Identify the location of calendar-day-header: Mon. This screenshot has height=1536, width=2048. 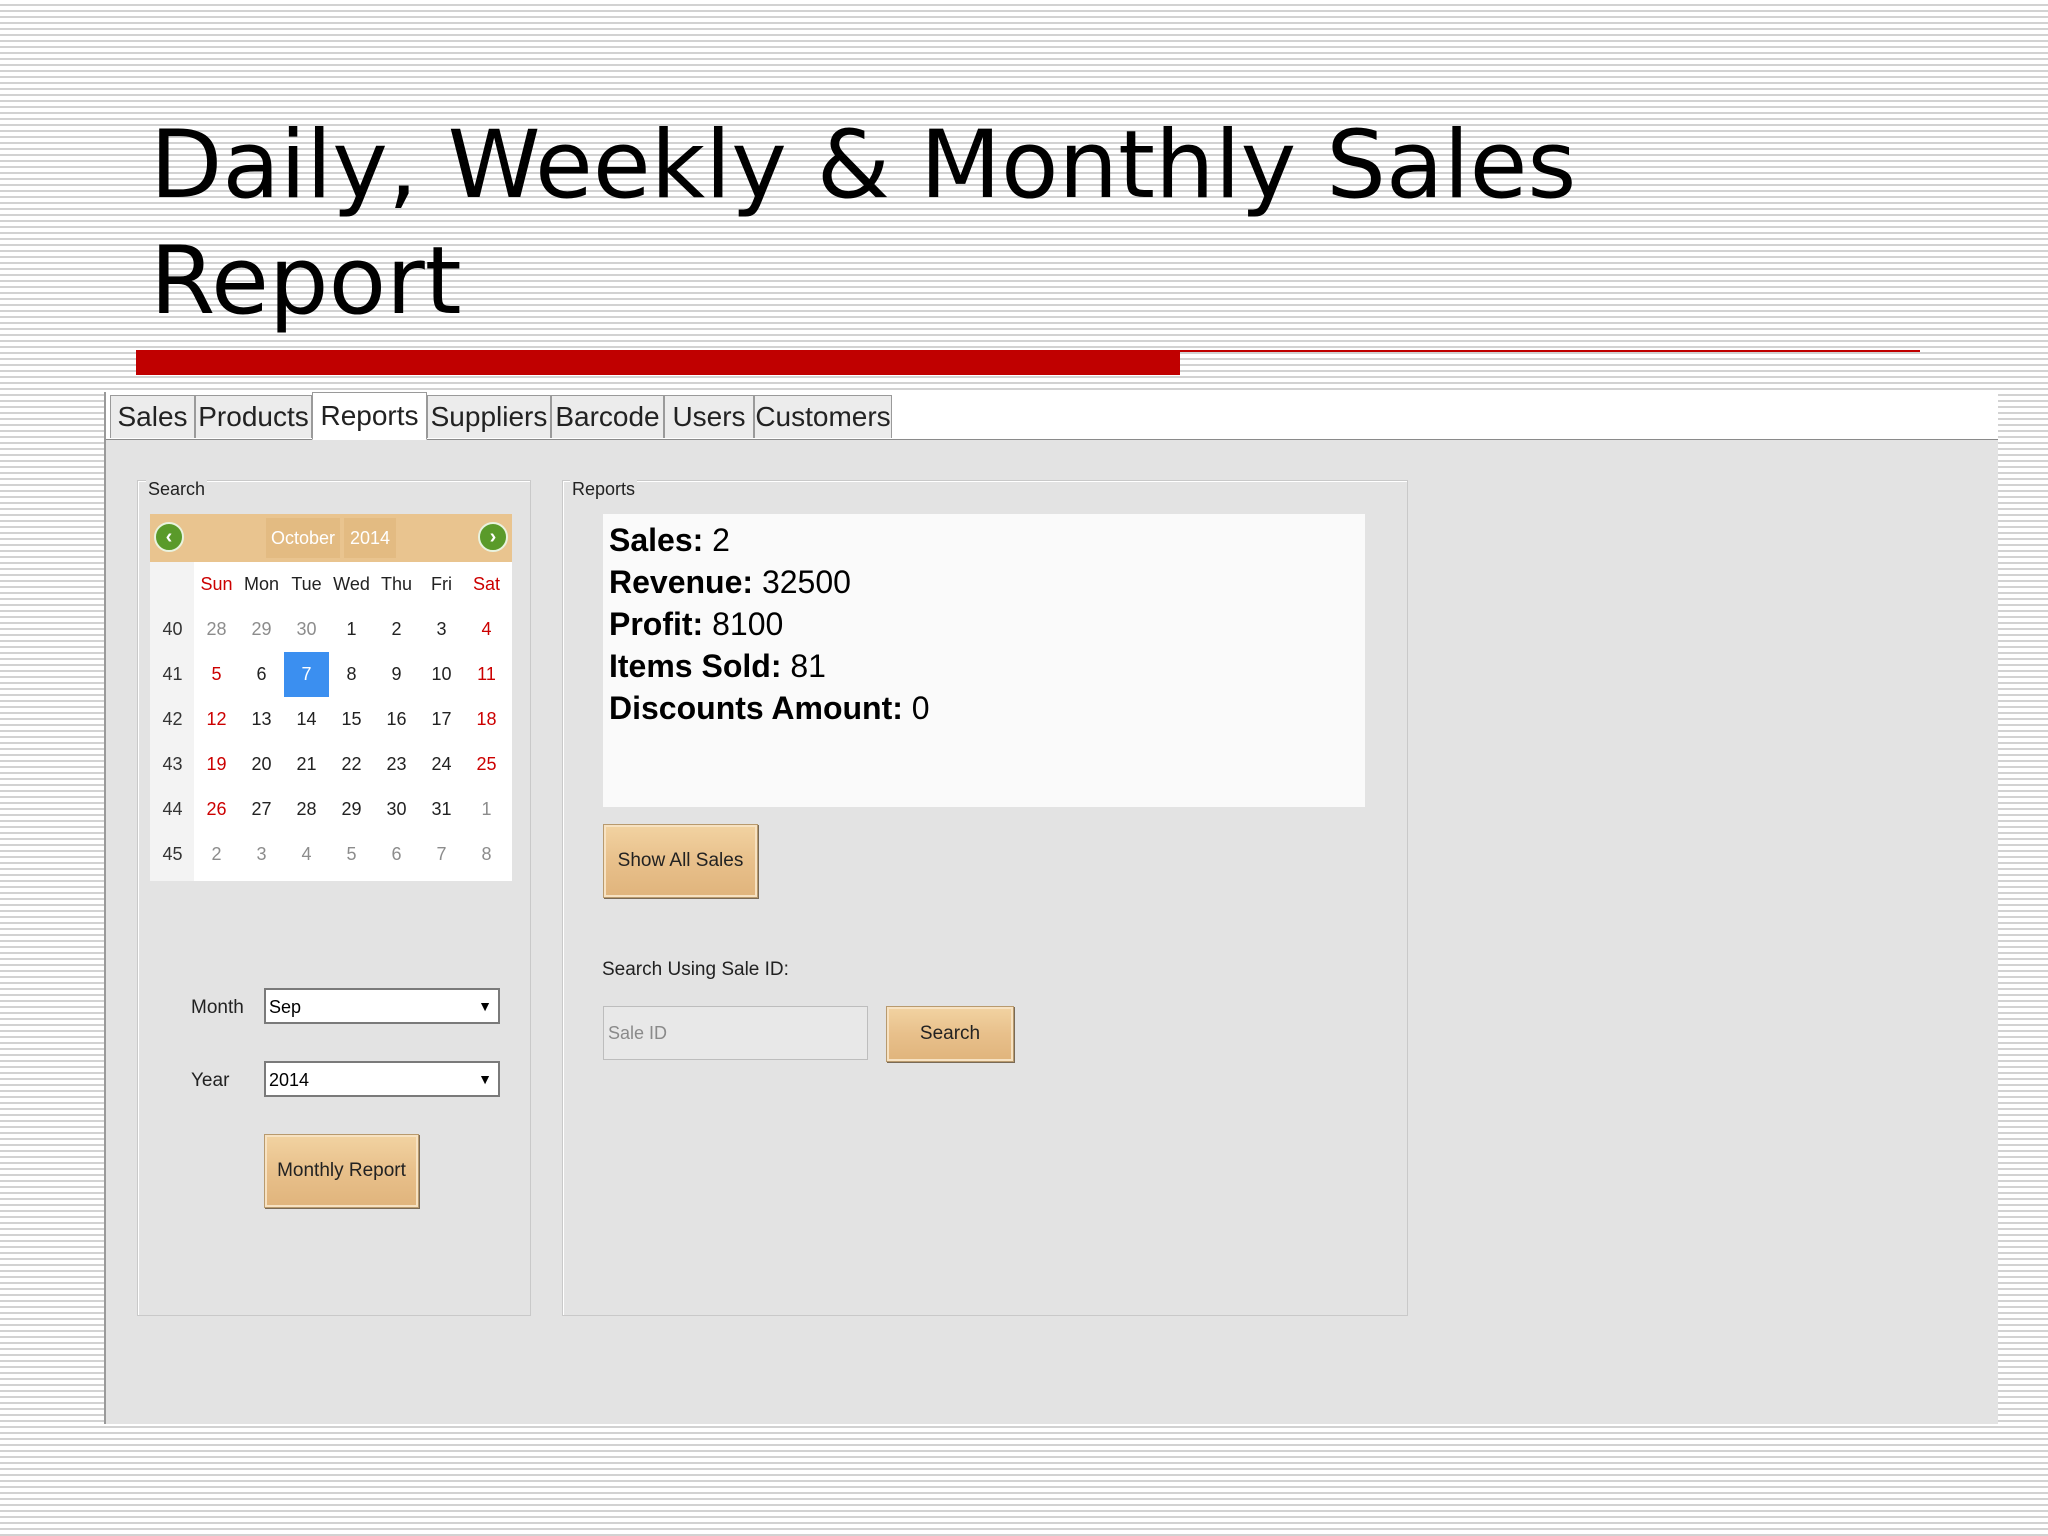
(261, 584).